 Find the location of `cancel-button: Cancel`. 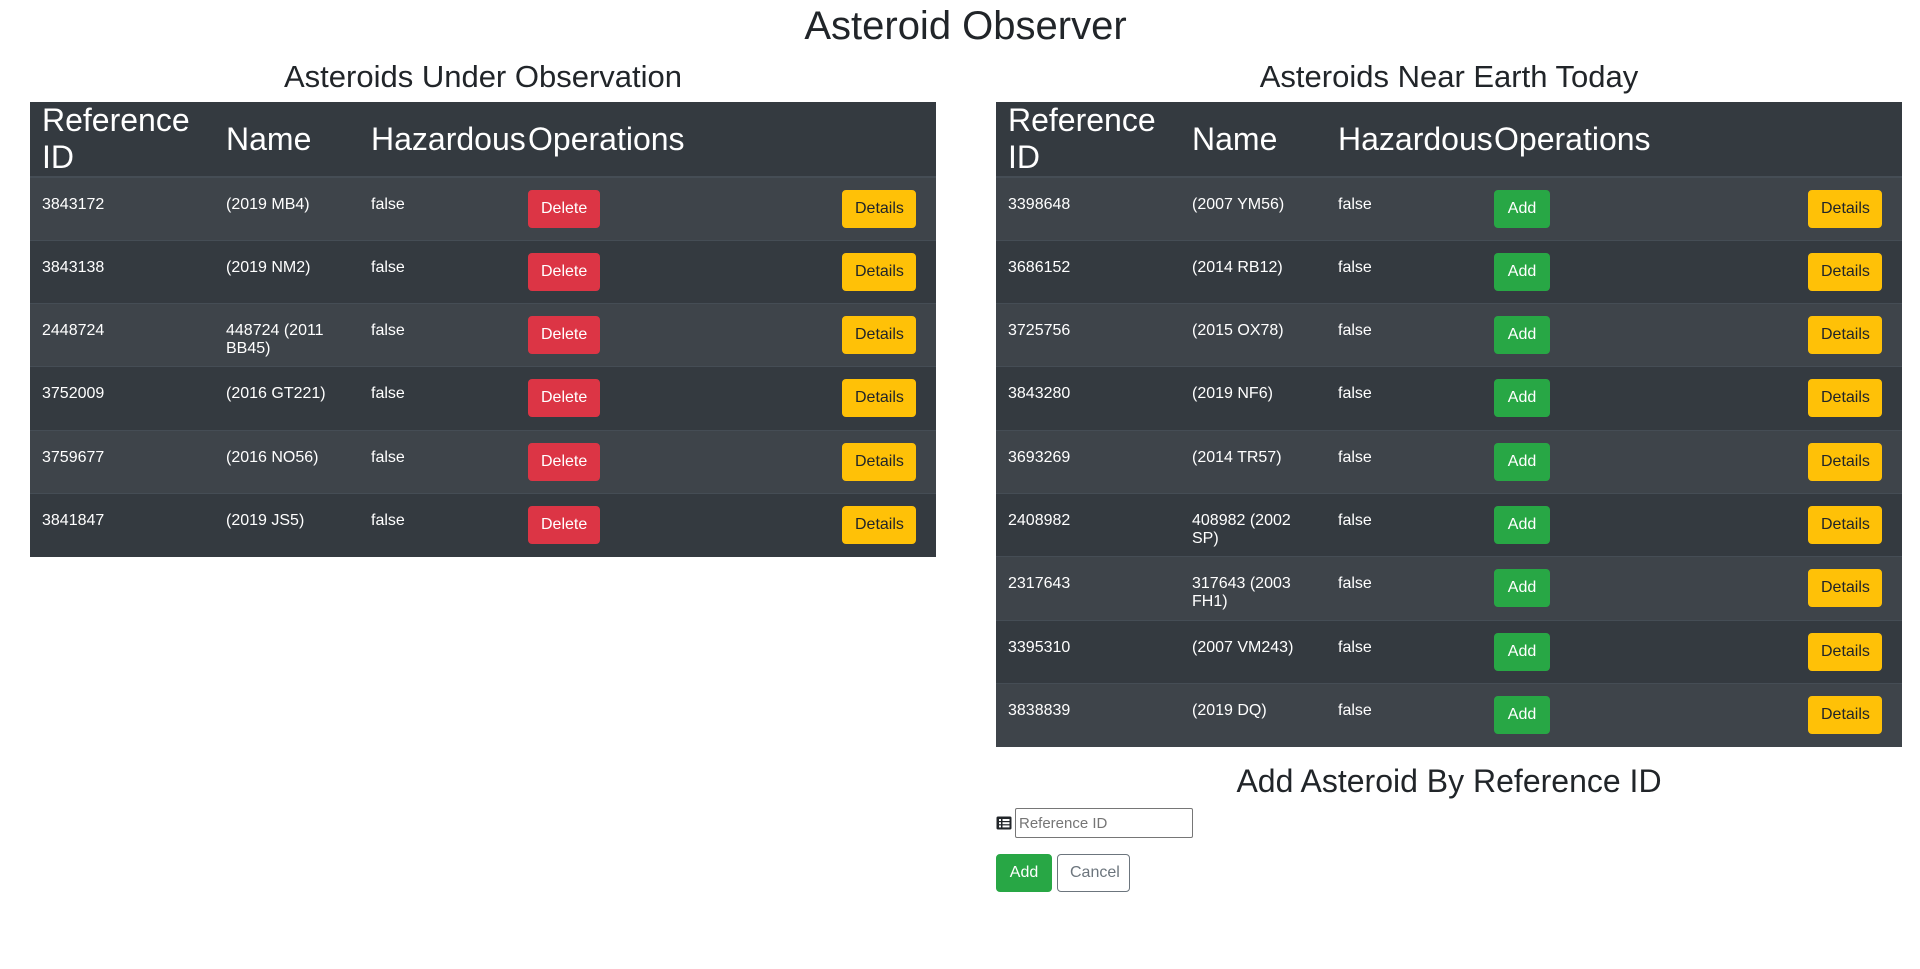

cancel-button: Cancel is located at coordinates (1093, 873).